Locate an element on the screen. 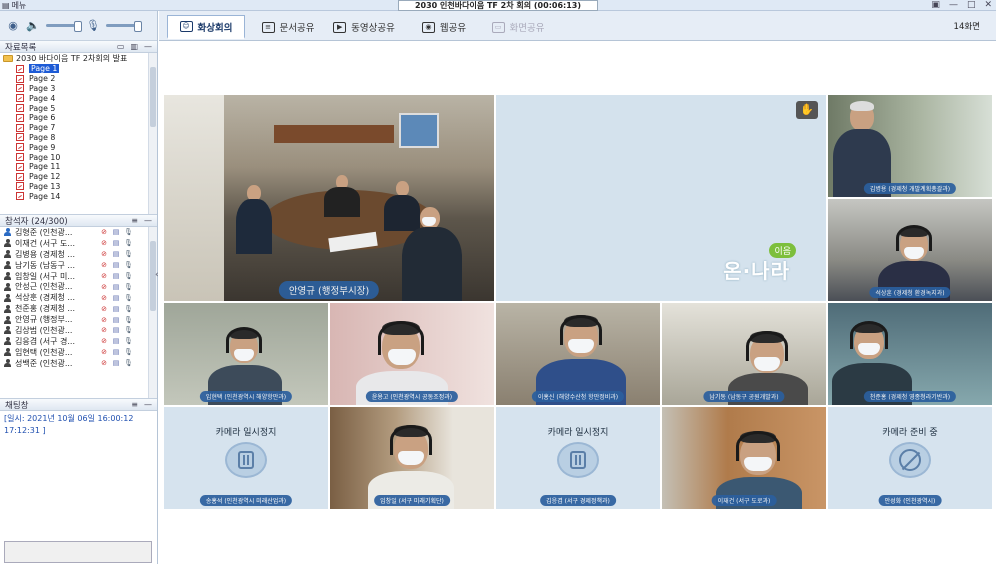 This screenshot has height=566, width=996. attendee-row: 임현택 (인천광... ⊘ ▤ 🎙 is located at coordinates (78, 352).